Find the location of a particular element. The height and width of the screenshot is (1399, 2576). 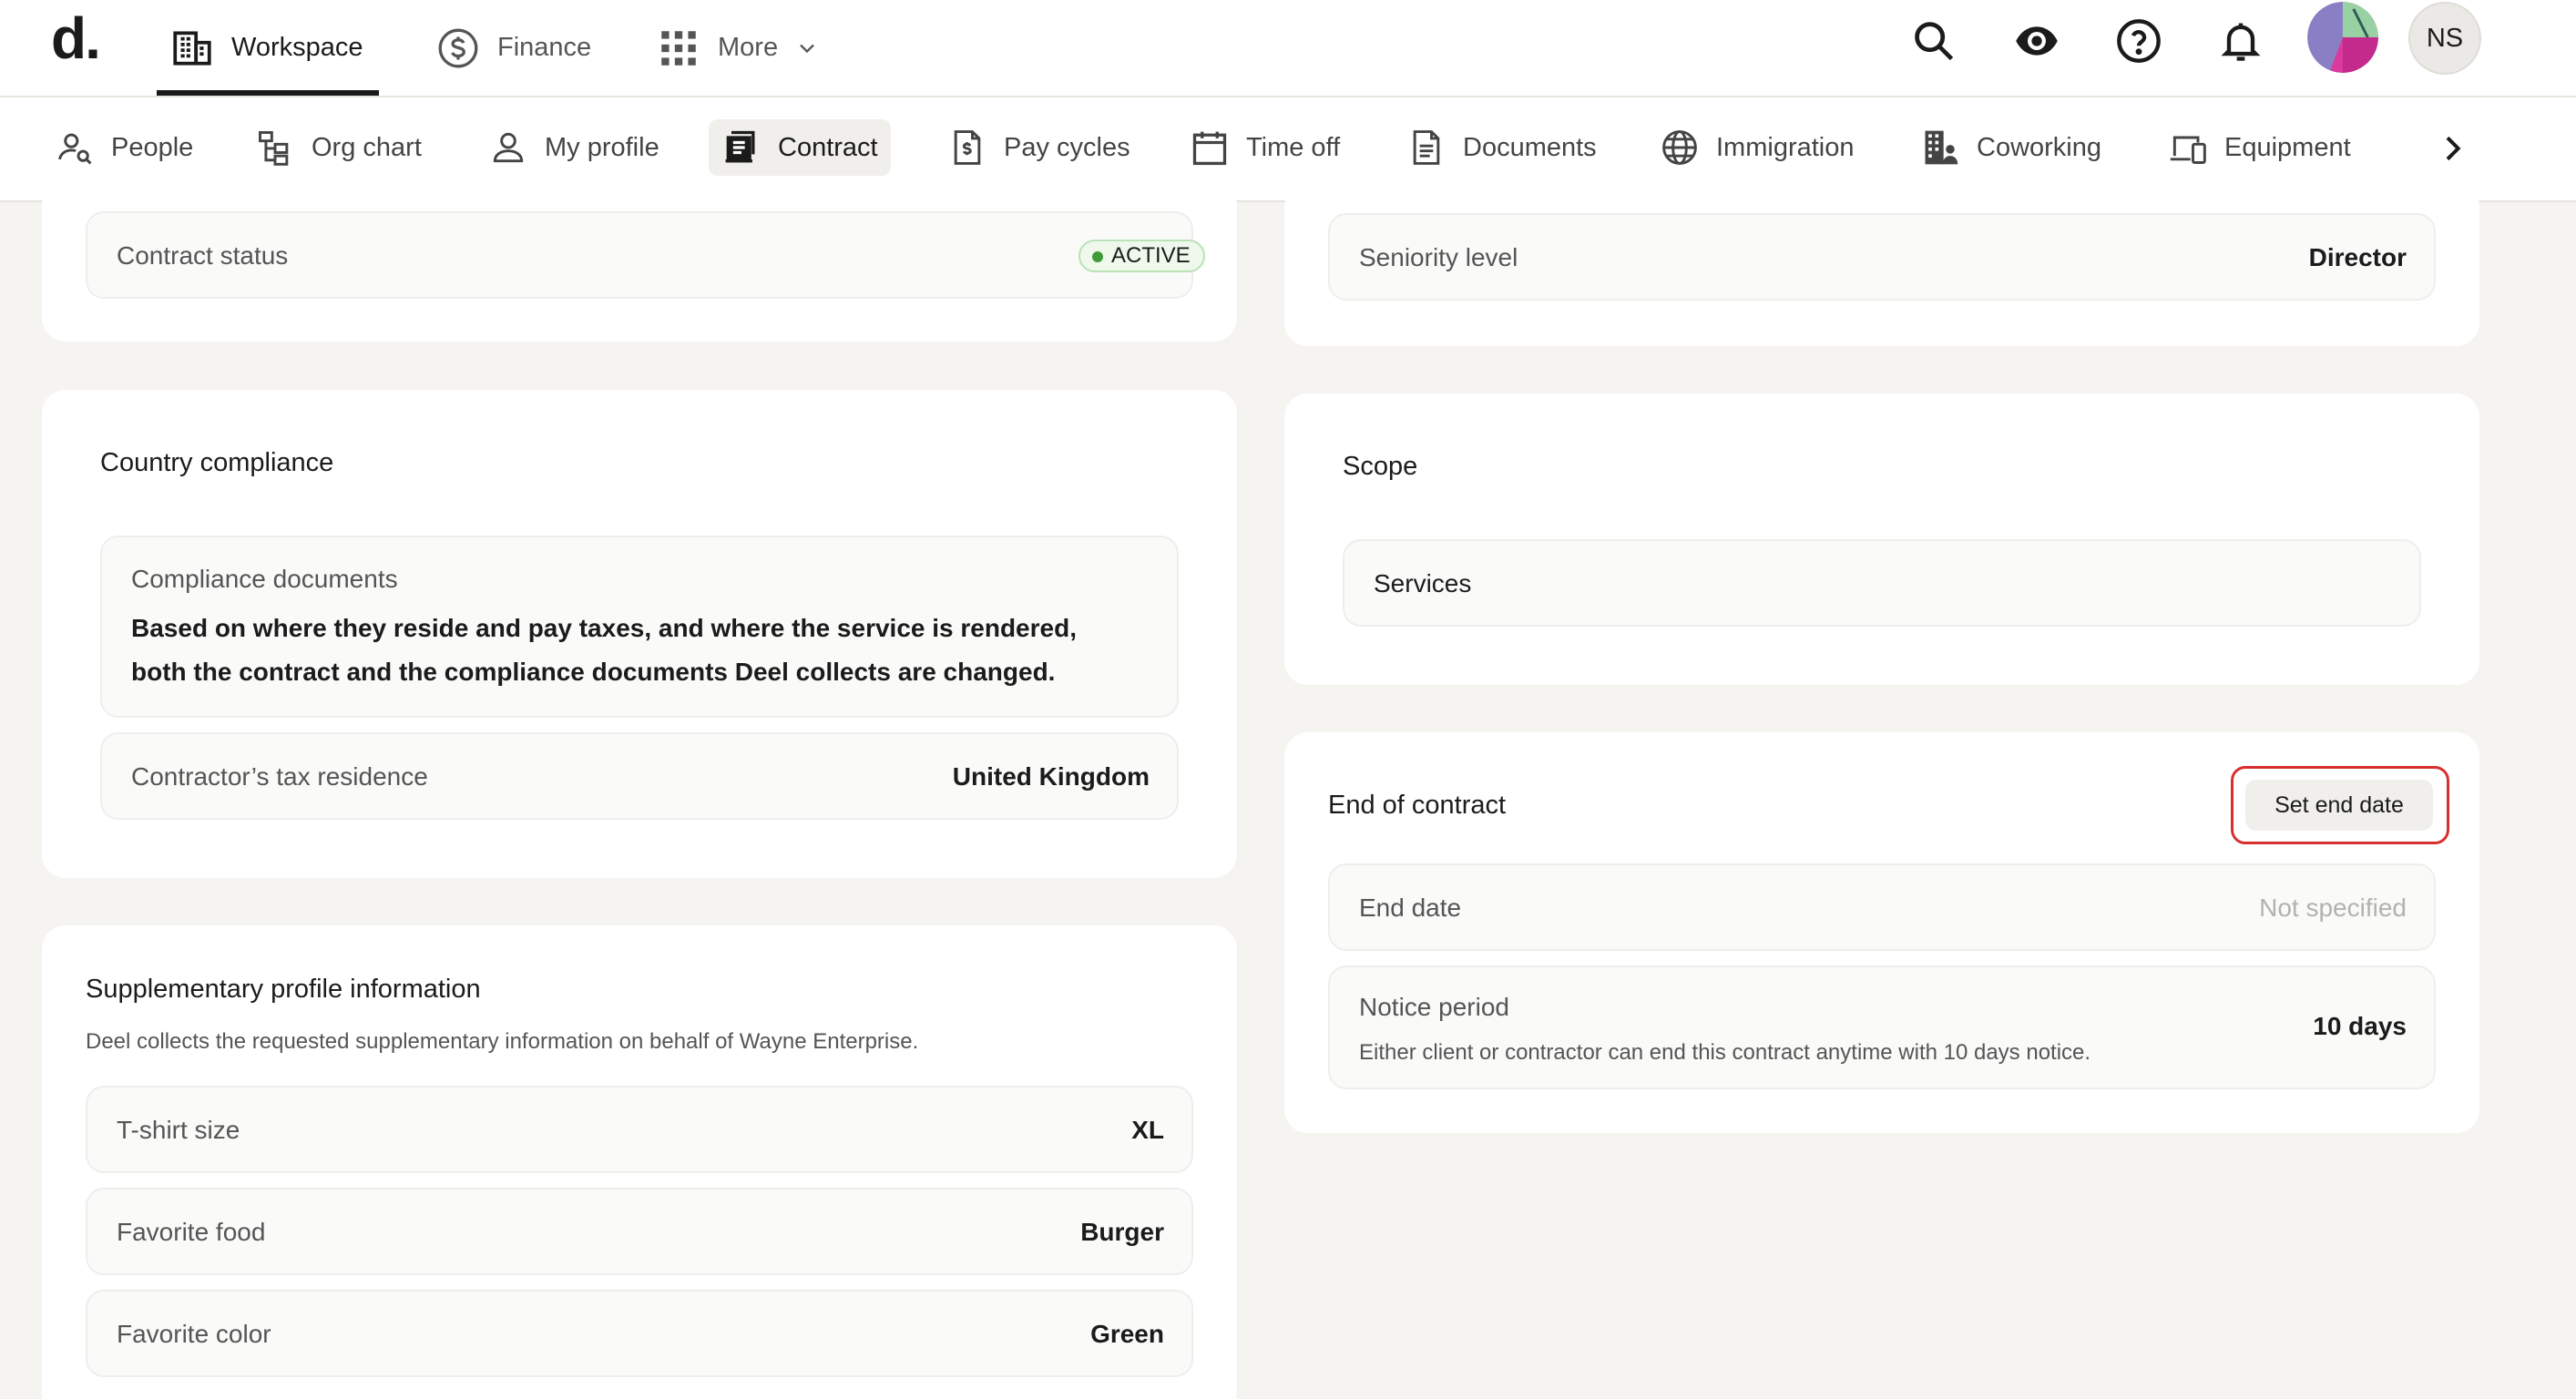

grid-icon is located at coordinates (678, 48).